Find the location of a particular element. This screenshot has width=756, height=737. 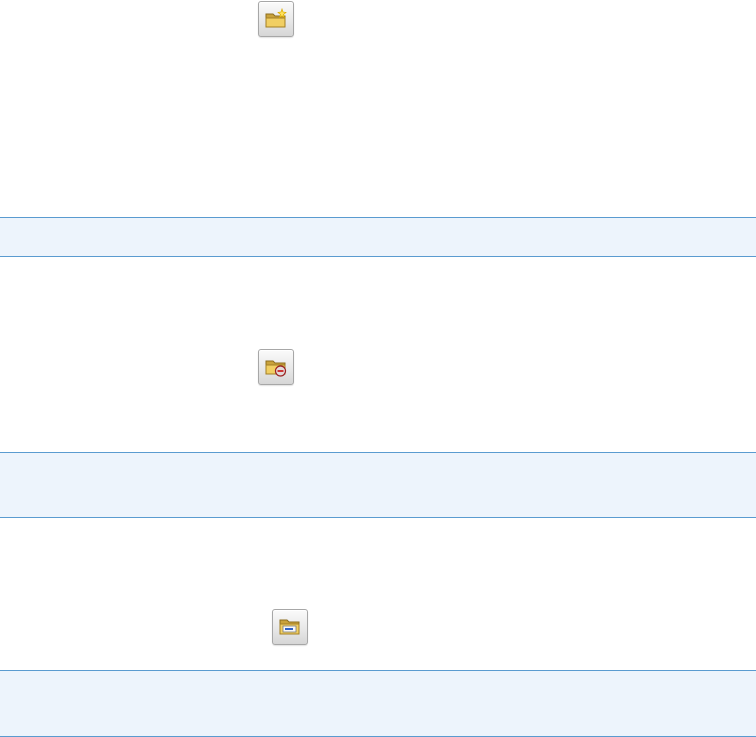

remove-folder-button is located at coordinates (276, 367).